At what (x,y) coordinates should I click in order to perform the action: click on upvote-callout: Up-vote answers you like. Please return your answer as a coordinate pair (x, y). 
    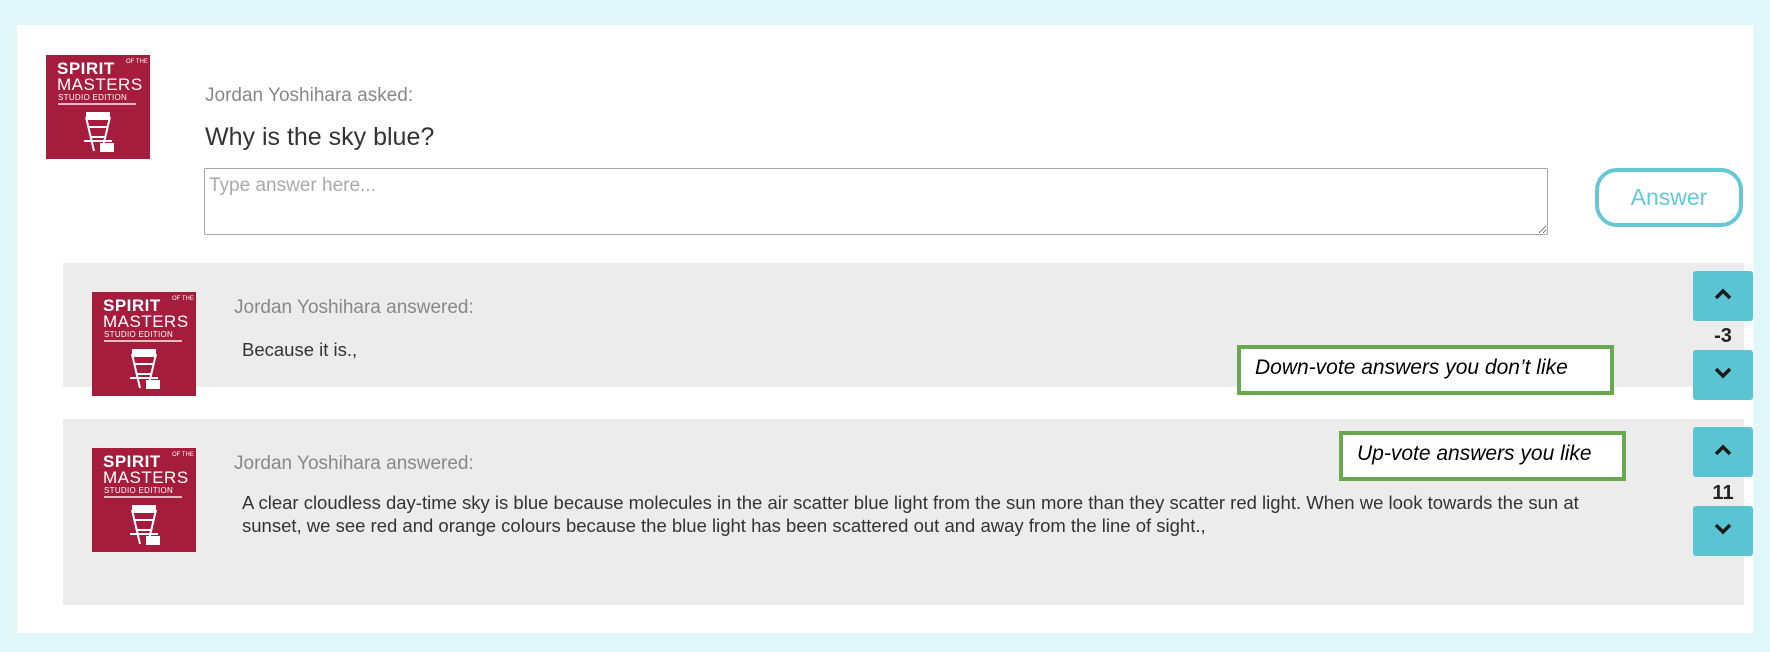
    Looking at the image, I should click on (1482, 456).